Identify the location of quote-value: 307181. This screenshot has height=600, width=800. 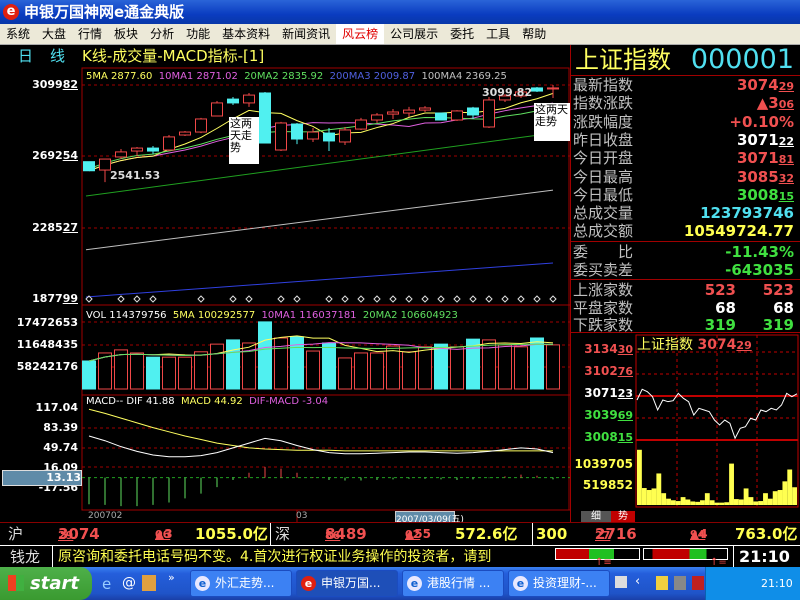
(765, 158).